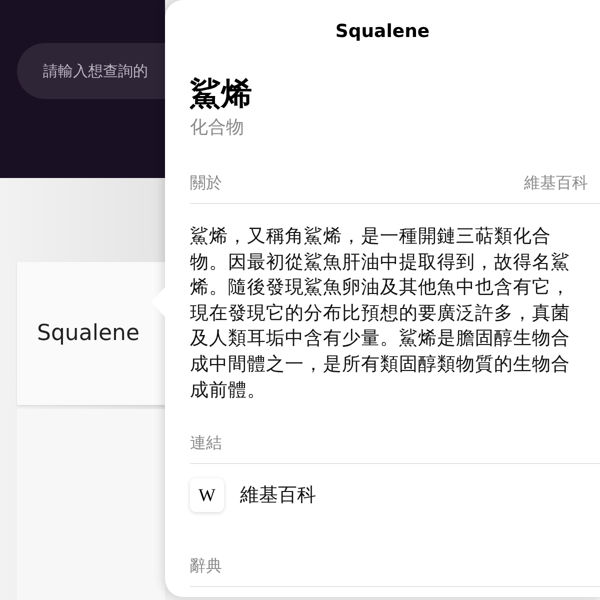 This screenshot has width=600, height=600. Describe the element at coordinates (206, 567) in the screenshot. I see `section-header: 辭典` at that location.